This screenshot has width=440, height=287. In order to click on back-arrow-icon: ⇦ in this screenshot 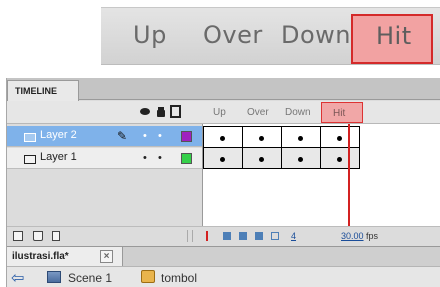, I will do `click(17, 277)`.